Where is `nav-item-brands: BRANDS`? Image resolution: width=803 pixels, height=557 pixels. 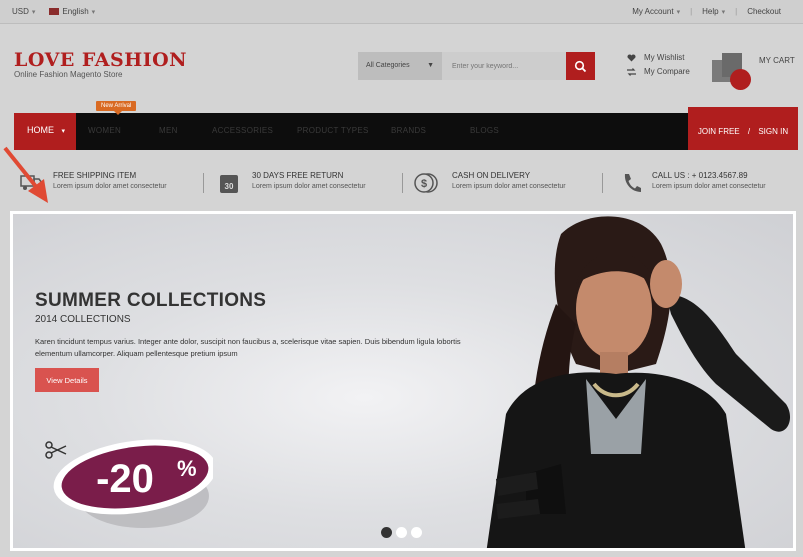
nav-item-brands: BRANDS is located at coordinates (408, 130).